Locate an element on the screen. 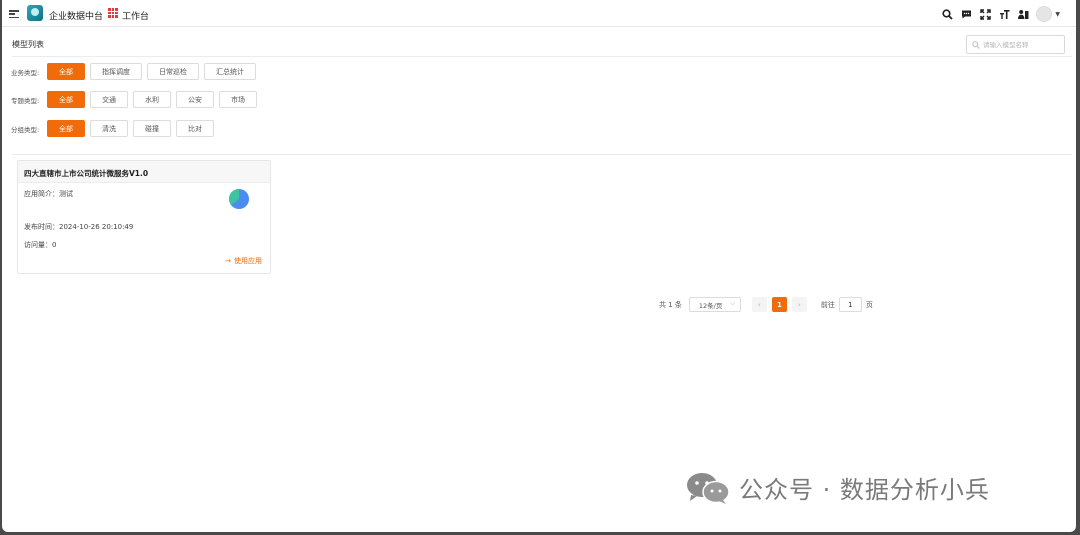 The width and height of the screenshot is (1080, 535). search-icon is located at coordinates (947, 14).